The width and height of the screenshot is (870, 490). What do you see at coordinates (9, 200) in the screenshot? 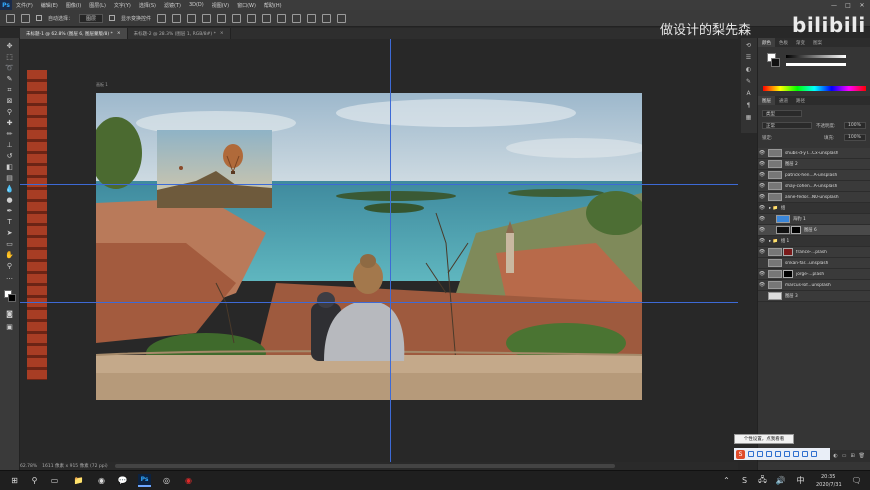
I see `dodge-tool-icon: ●` at bounding box center [9, 200].